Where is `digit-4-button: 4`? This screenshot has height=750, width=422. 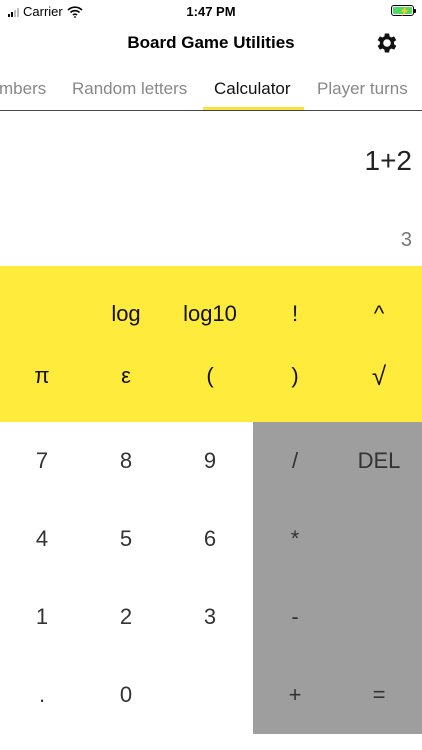
digit-4-button: 4 is located at coordinates (42, 539).